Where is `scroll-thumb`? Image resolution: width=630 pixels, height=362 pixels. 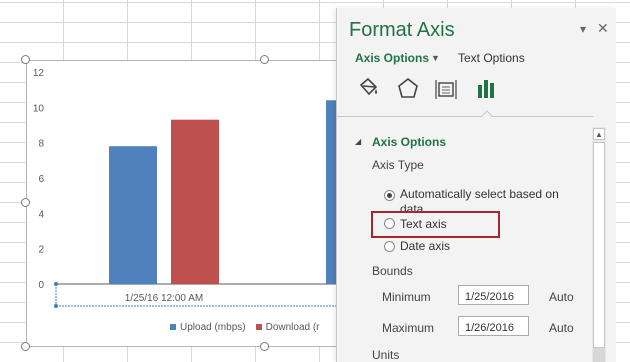
scroll-thumb is located at coordinates (599, 245).